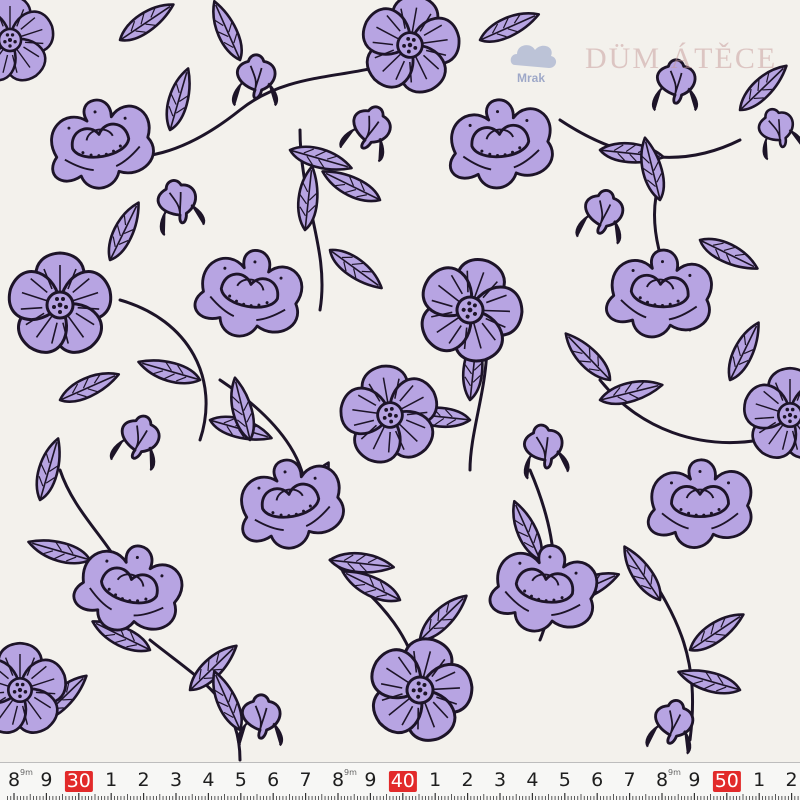 The height and width of the screenshot is (800, 800). I want to click on ruler-label: 50, so click(726, 781).